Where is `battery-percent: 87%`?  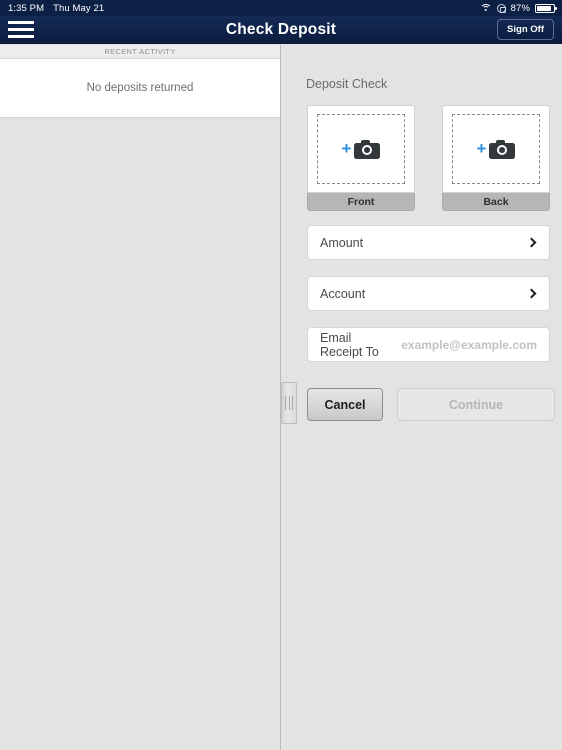 battery-percent: 87% is located at coordinates (520, 8).